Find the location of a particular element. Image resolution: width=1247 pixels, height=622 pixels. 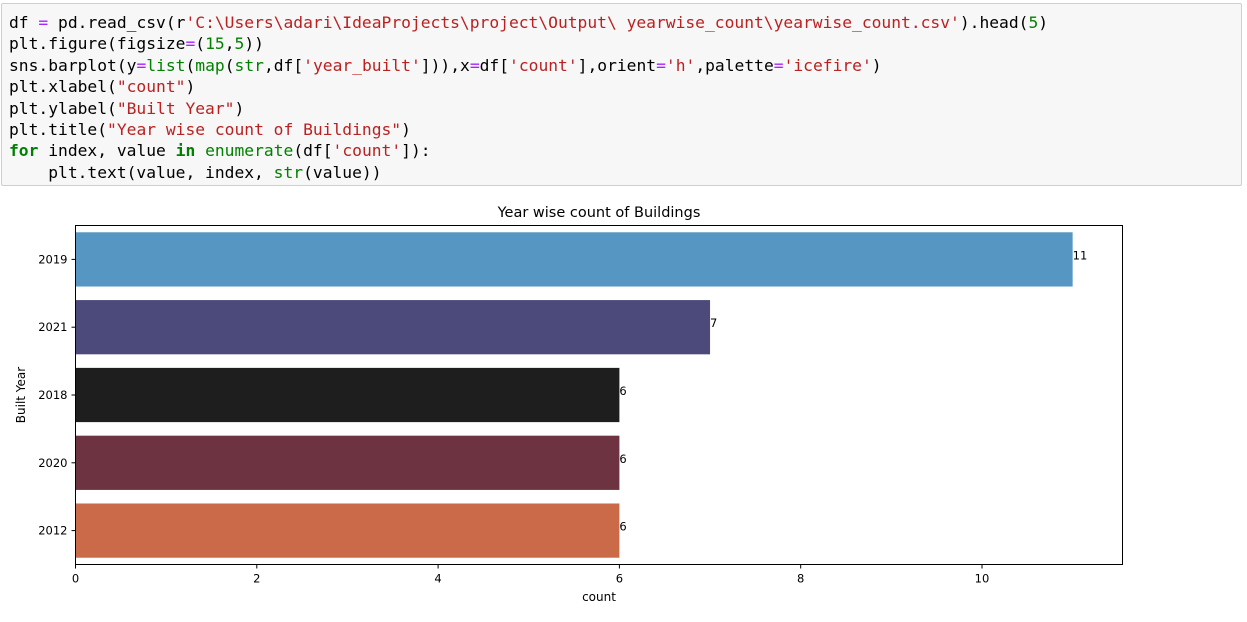

code-line: plt.figure(figsize=(15,5)) is located at coordinates (136, 43).